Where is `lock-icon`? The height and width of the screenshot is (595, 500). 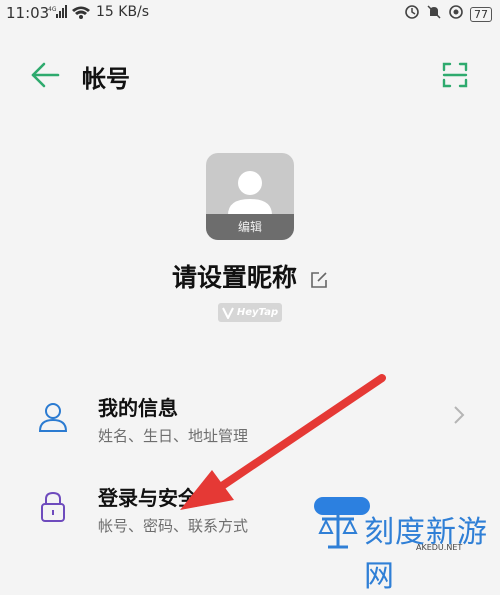
lock-icon is located at coordinates (53, 507).